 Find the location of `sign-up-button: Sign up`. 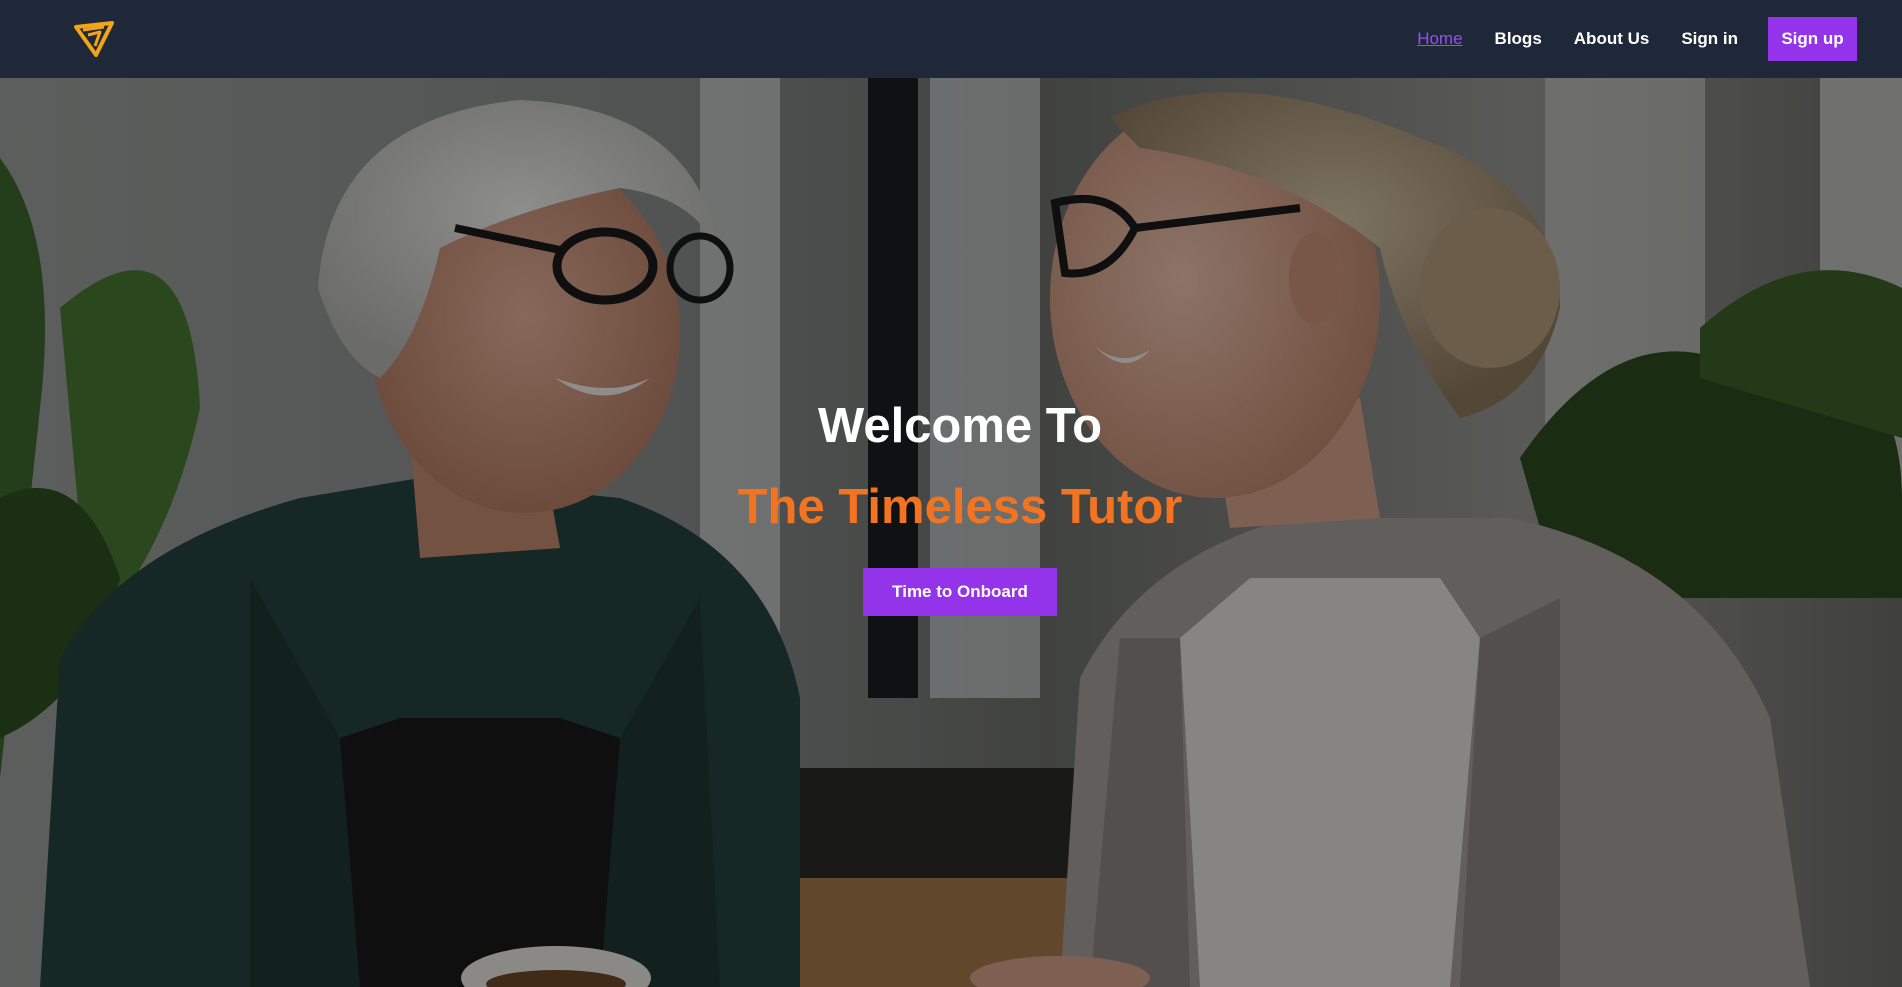

sign-up-button: Sign up is located at coordinates (1812, 39).